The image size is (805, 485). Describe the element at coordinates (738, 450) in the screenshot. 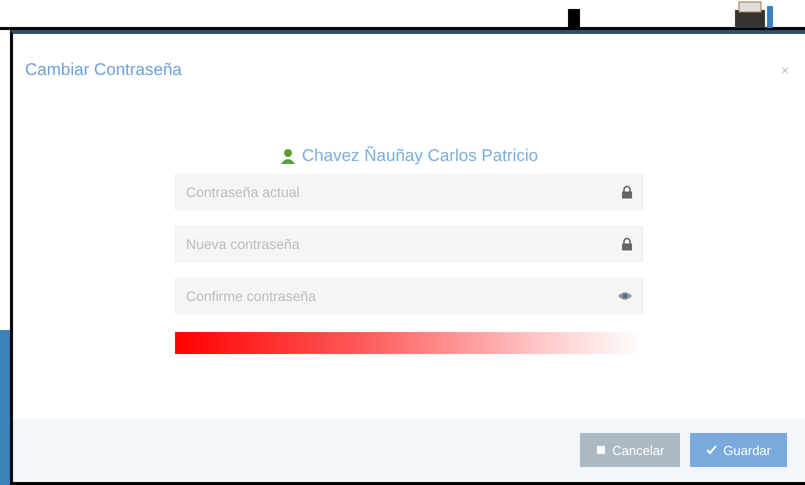

I see `save-button: Guardar` at that location.